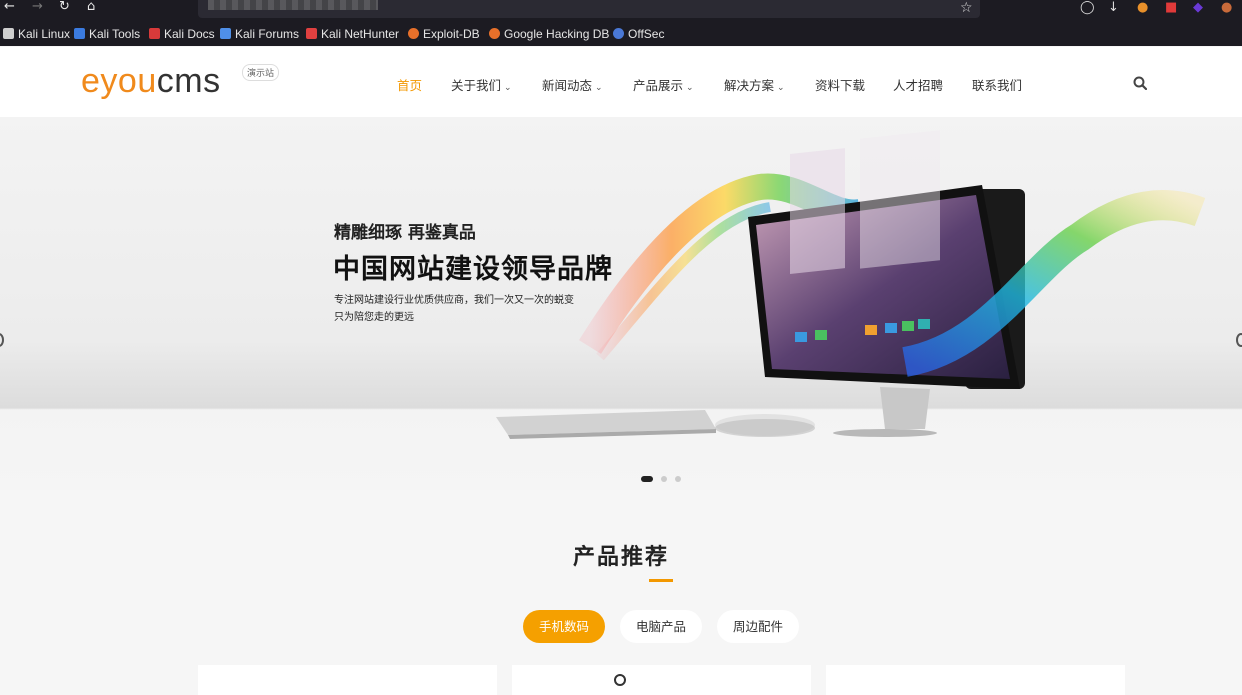 Image resolution: width=1242 pixels, height=695 pixels. I want to click on kali-docs-icon, so click(154, 33).